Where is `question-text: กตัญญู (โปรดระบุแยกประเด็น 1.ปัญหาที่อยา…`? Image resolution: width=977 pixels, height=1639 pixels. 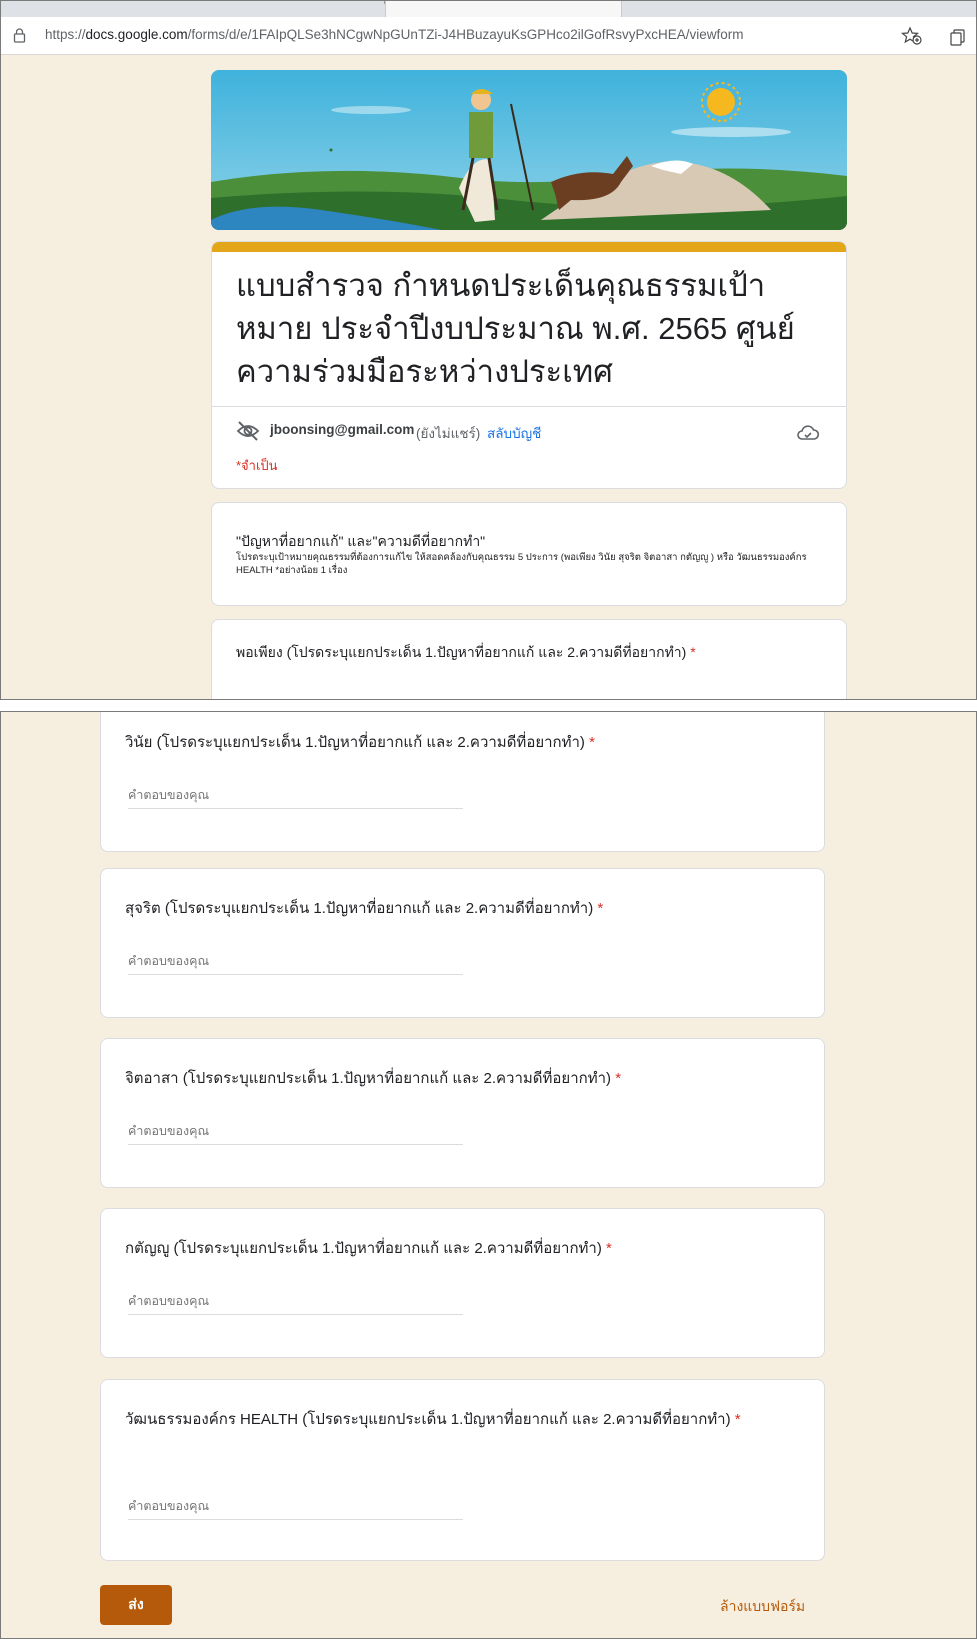
question-text: กตัญญู (โปรดระบุแยกประเด็น 1.ปัญหาที่อยา… is located at coordinates (363, 1248).